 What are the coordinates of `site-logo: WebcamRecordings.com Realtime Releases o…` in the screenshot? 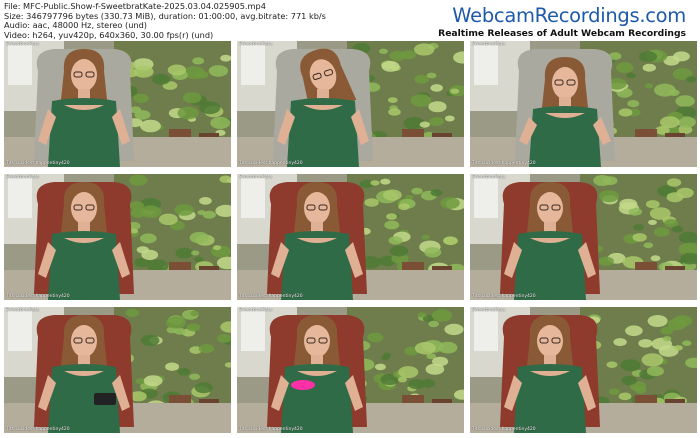 It's located at (561, 21).